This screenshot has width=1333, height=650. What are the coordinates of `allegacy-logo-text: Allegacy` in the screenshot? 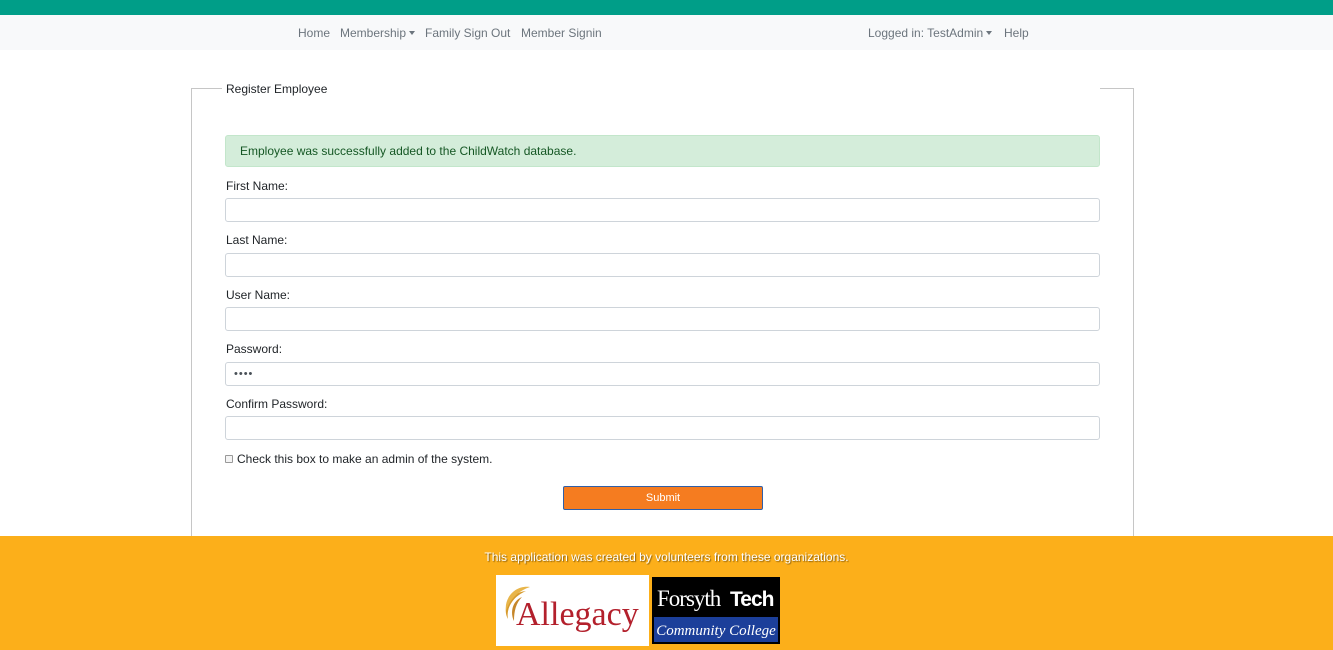 It's located at (577, 614).